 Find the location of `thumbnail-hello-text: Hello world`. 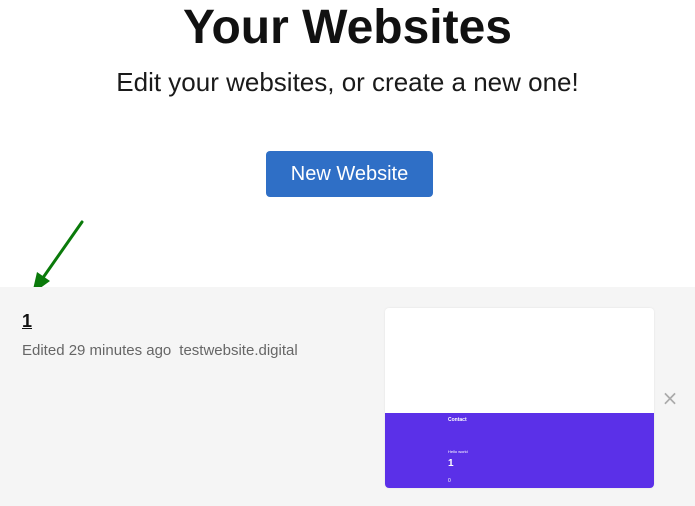

thumbnail-hello-text: Hello world is located at coordinates (458, 451).